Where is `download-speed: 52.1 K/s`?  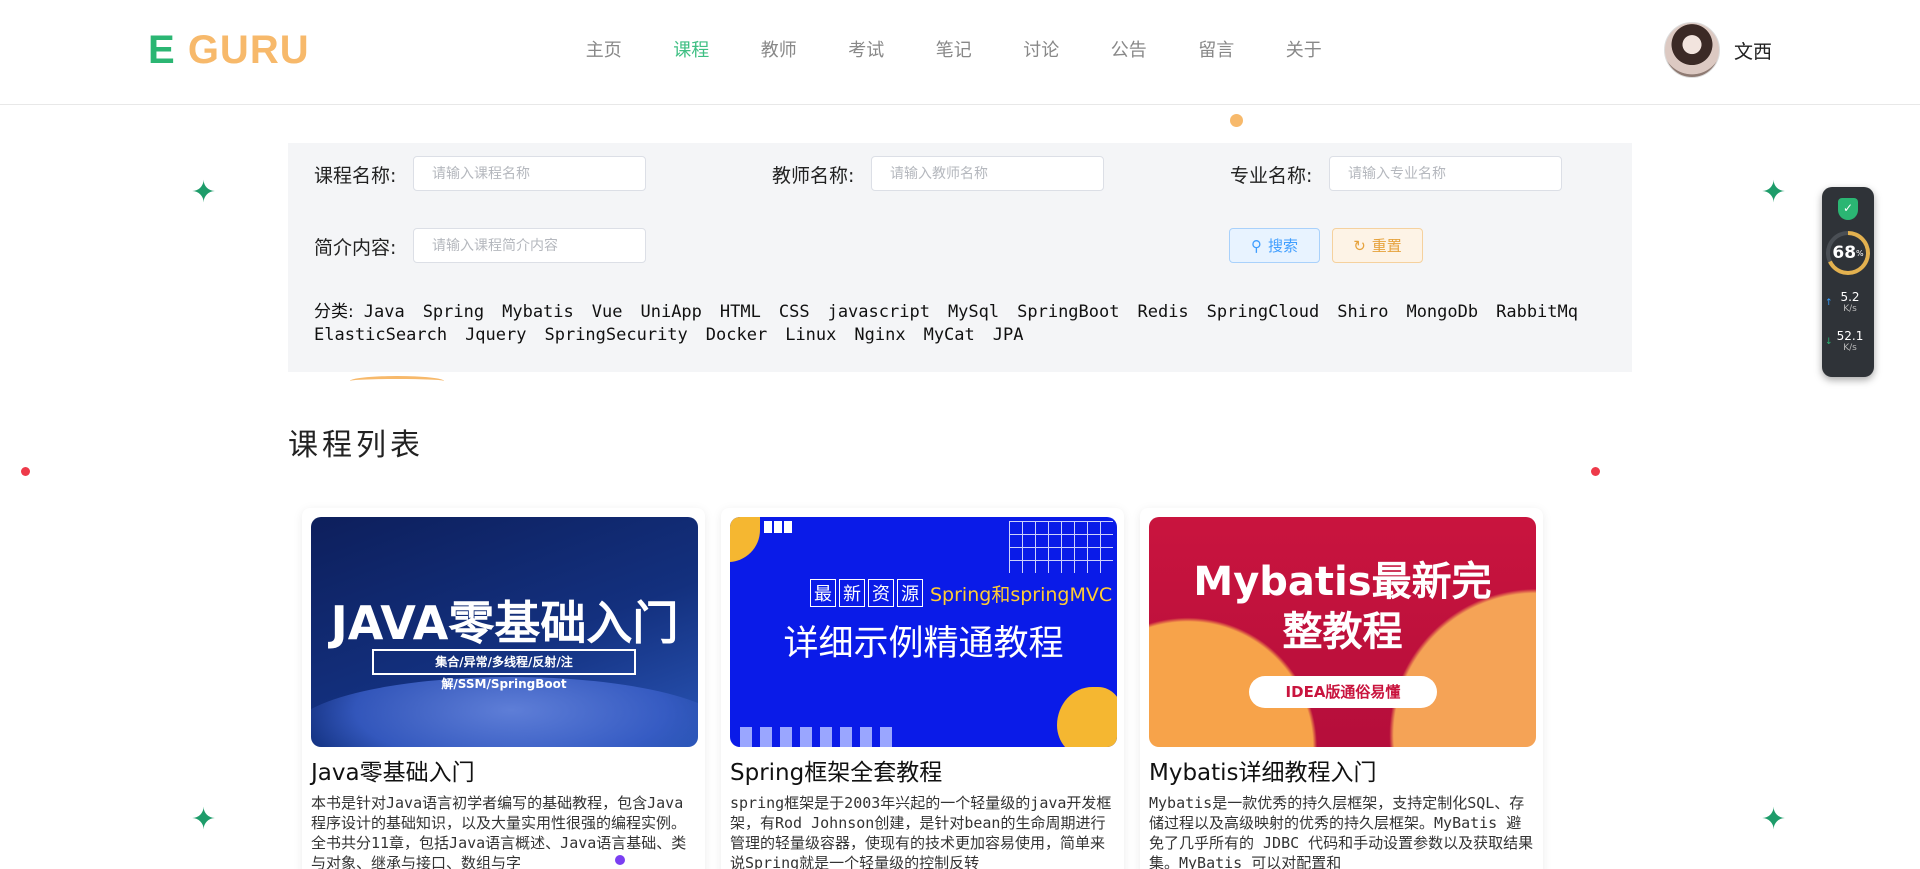 download-speed: 52.1 K/s is located at coordinates (1850, 342).